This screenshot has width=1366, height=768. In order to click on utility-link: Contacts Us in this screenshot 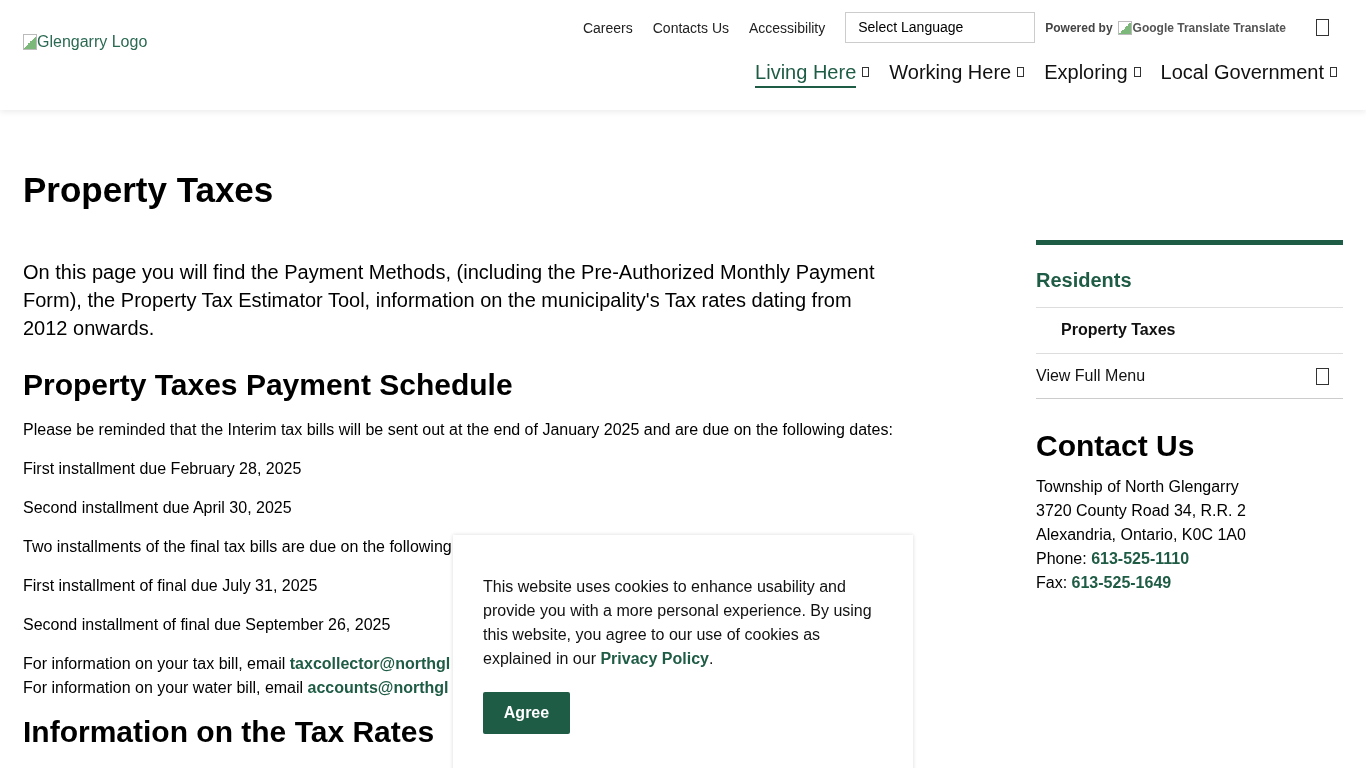, I will do `click(690, 27)`.